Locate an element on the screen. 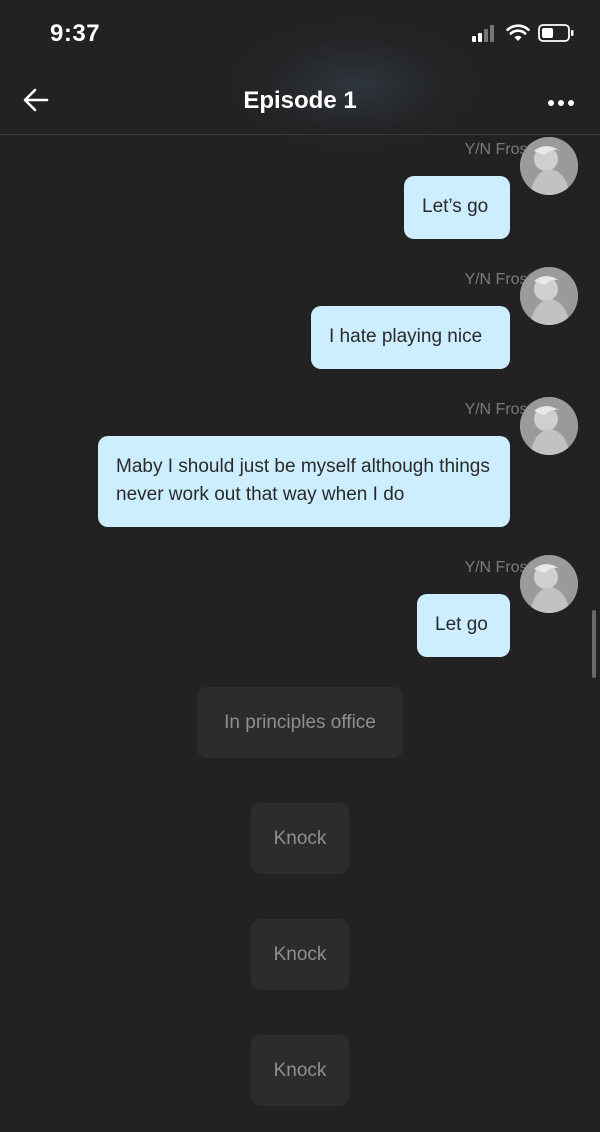  scrollbar is located at coordinates (594, 644).